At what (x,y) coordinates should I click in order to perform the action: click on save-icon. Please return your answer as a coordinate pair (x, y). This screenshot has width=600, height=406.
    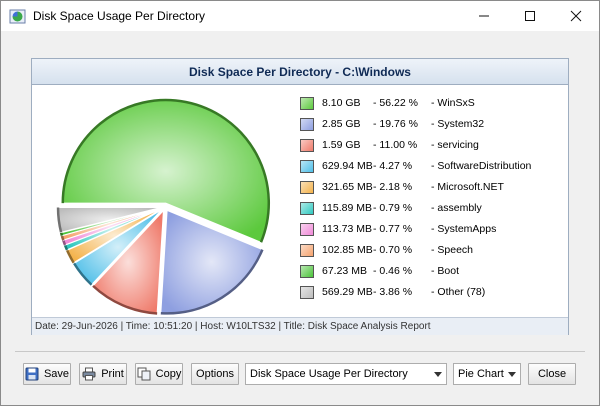
    Looking at the image, I should click on (32, 374).